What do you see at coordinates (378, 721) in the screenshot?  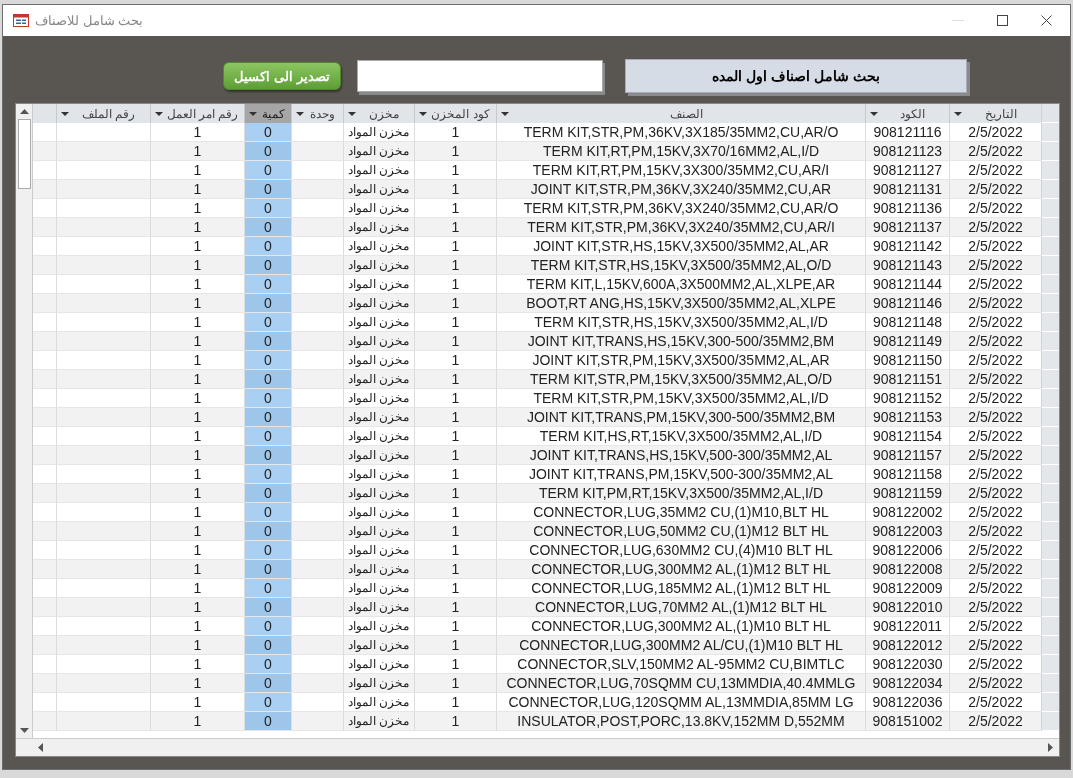 I see `table-cell: مخزن المواد` at bounding box center [378, 721].